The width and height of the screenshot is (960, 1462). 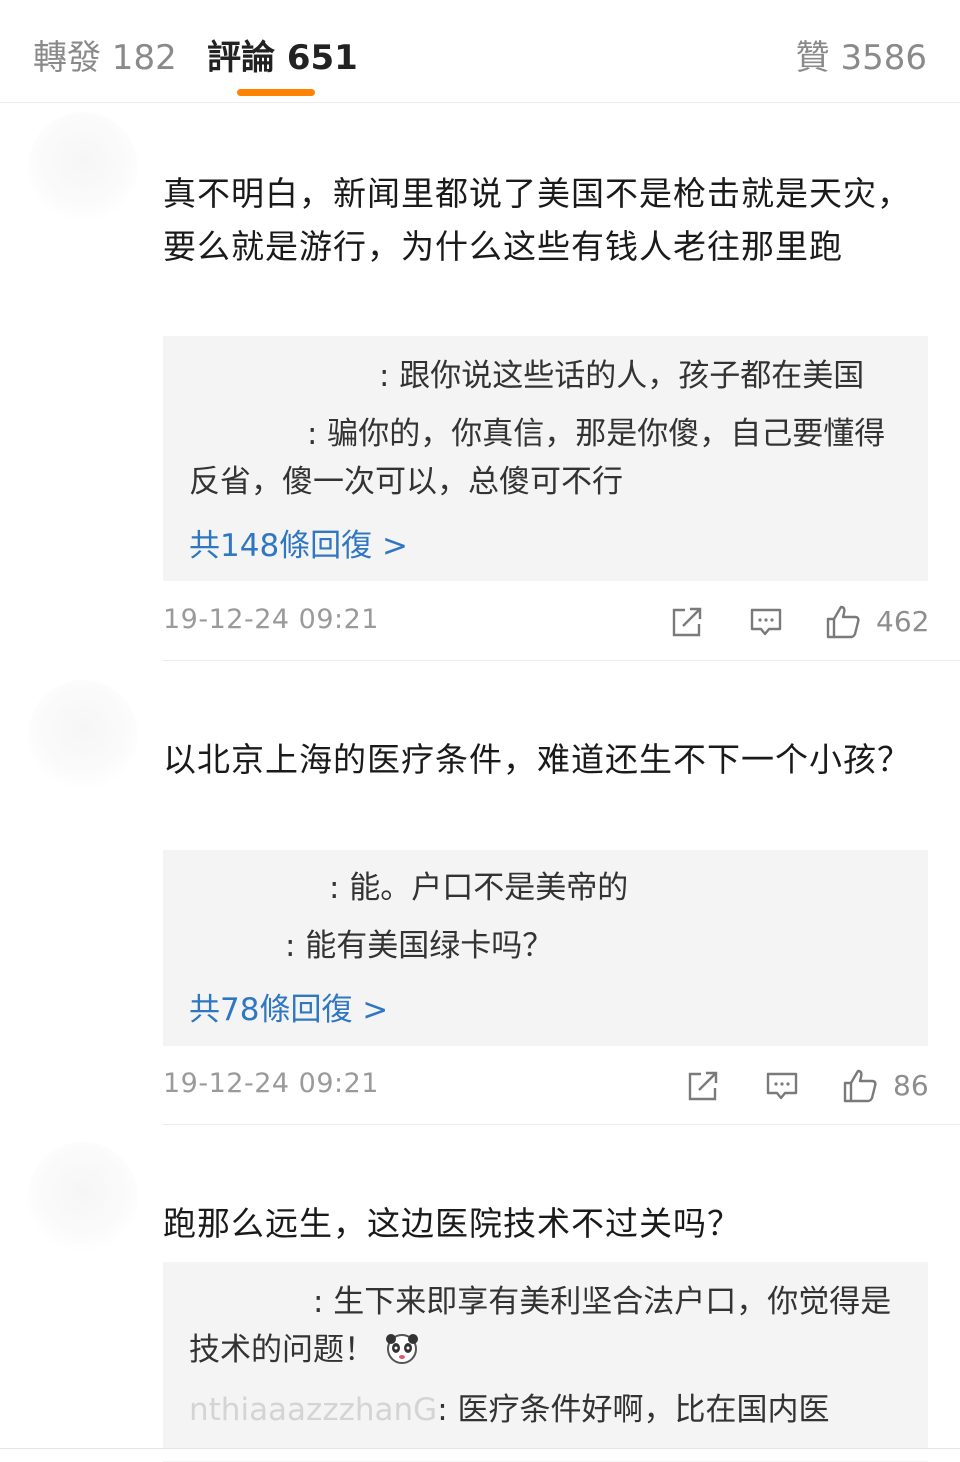 What do you see at coordinates (911, 1085) in the screenshot?
I see `like-count: 86` at bounding box center [911, 1085].